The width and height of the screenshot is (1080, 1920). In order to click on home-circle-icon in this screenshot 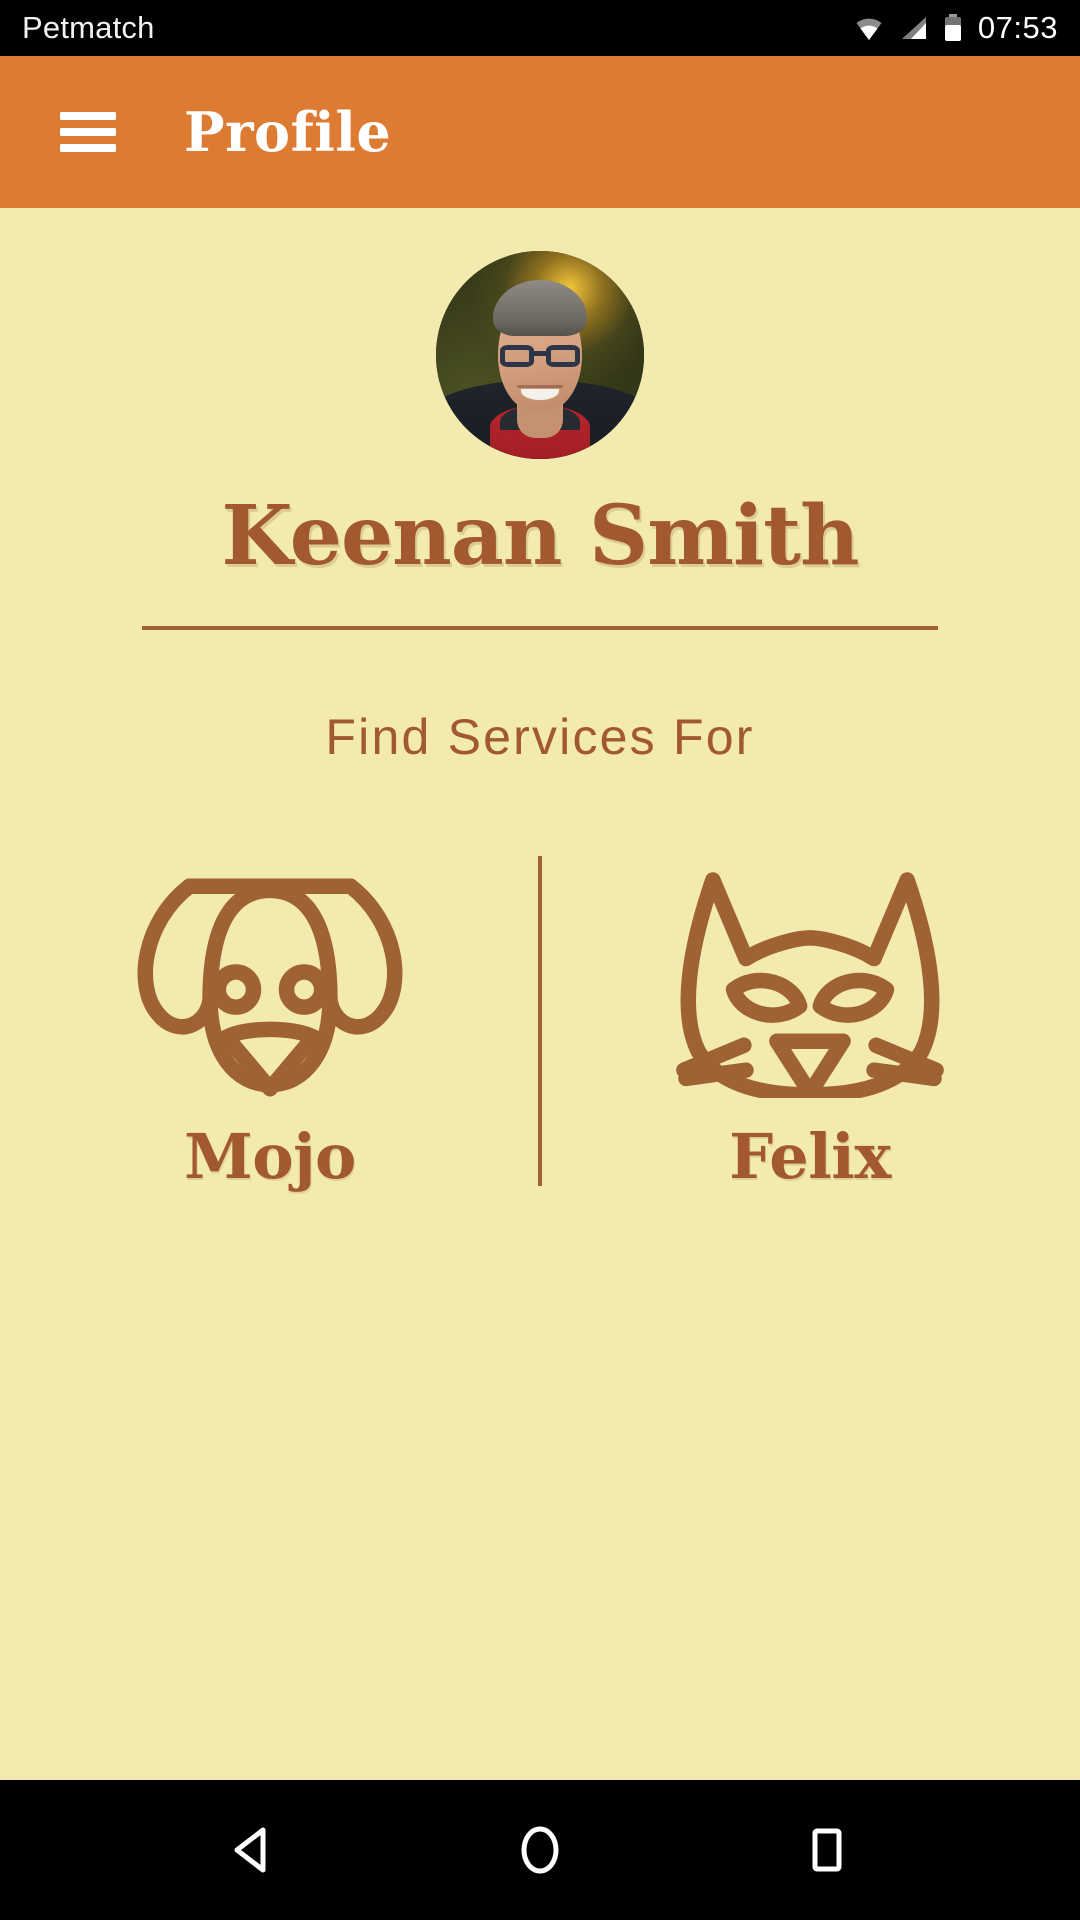, I will do `click(540, 1850)`.